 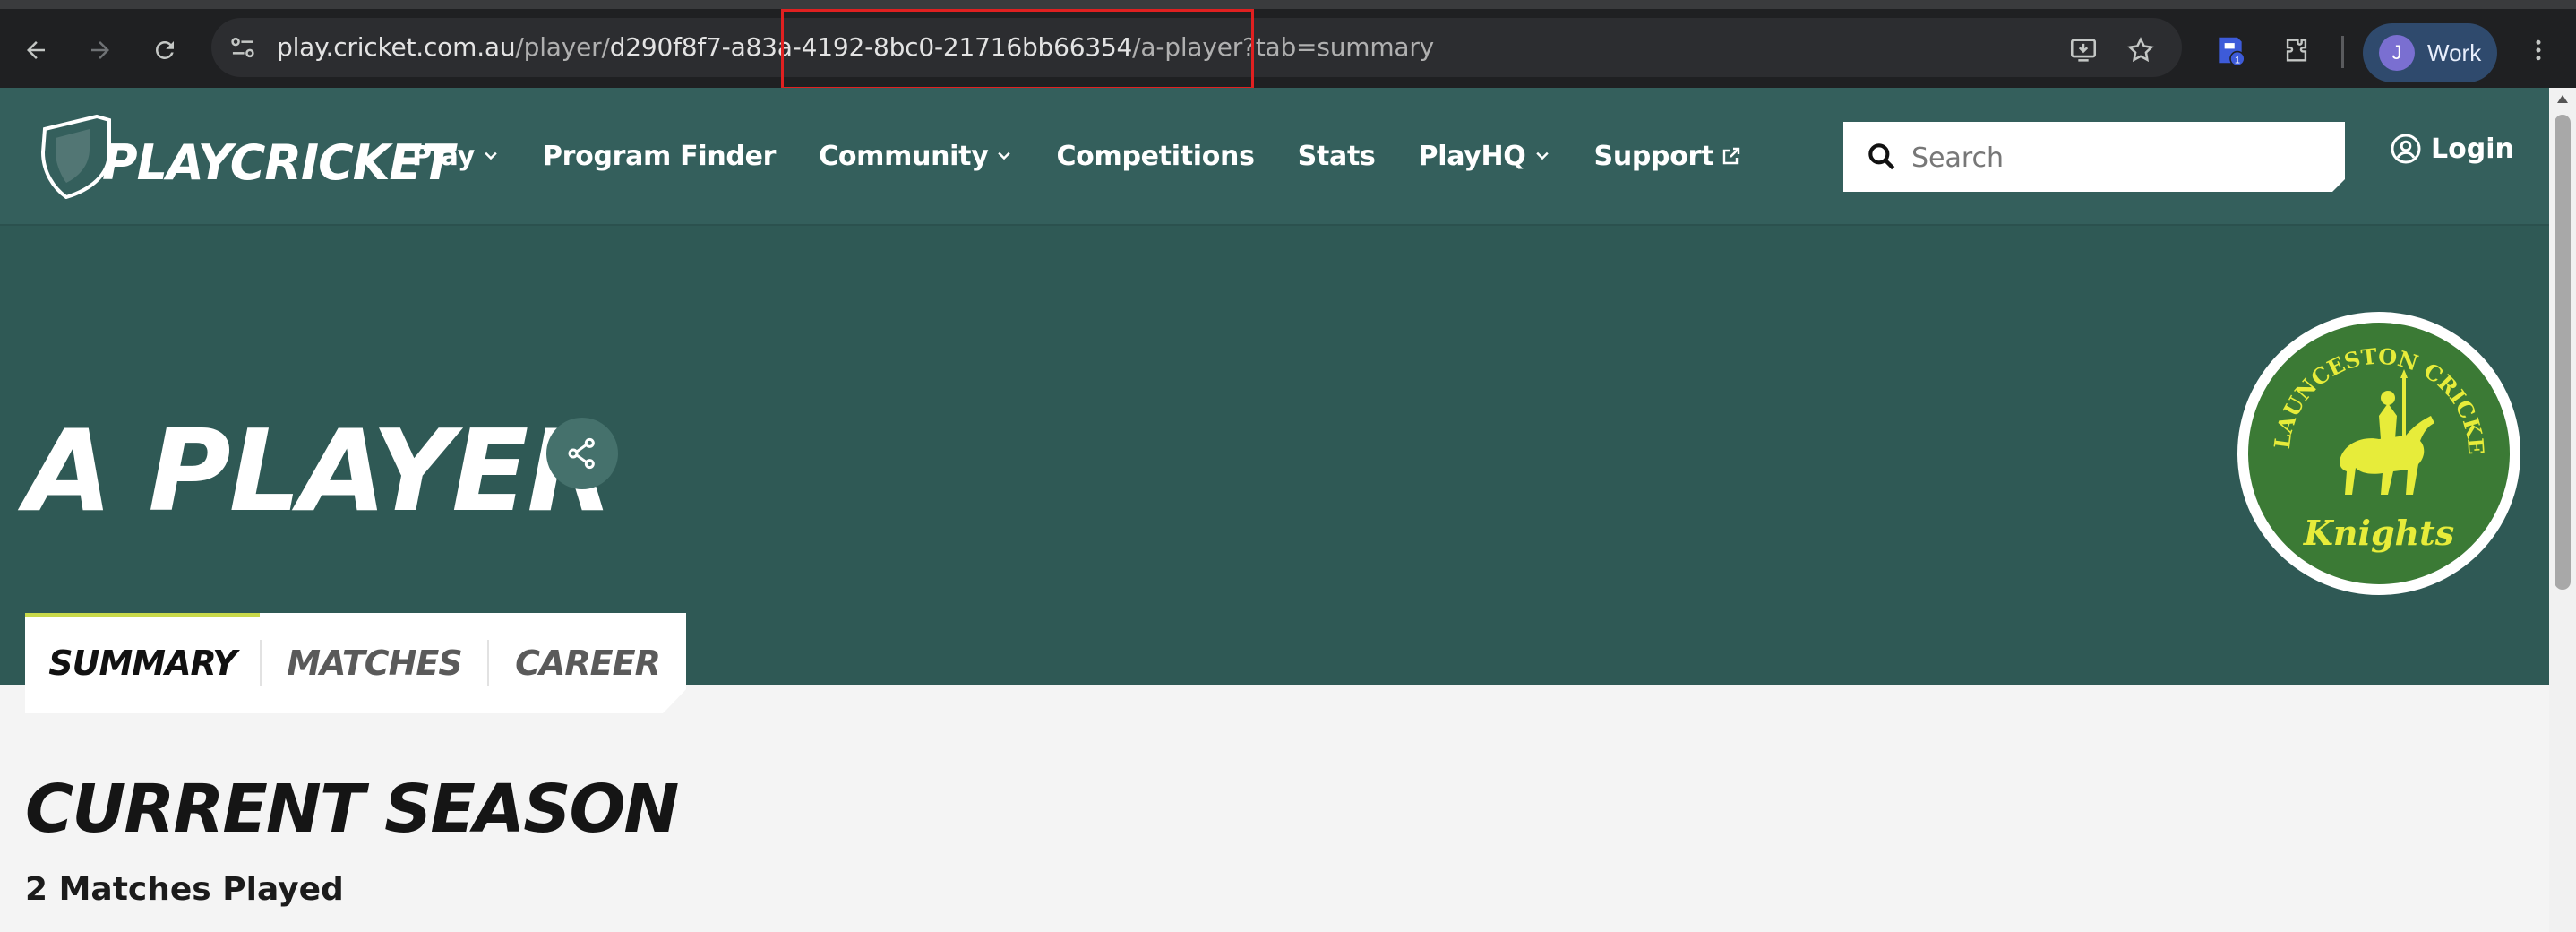 What do you see at coordinates (278, 162) in the screenshot?
I see `logo-text: PLAYCRICKET` at bounding box center [278, 162].